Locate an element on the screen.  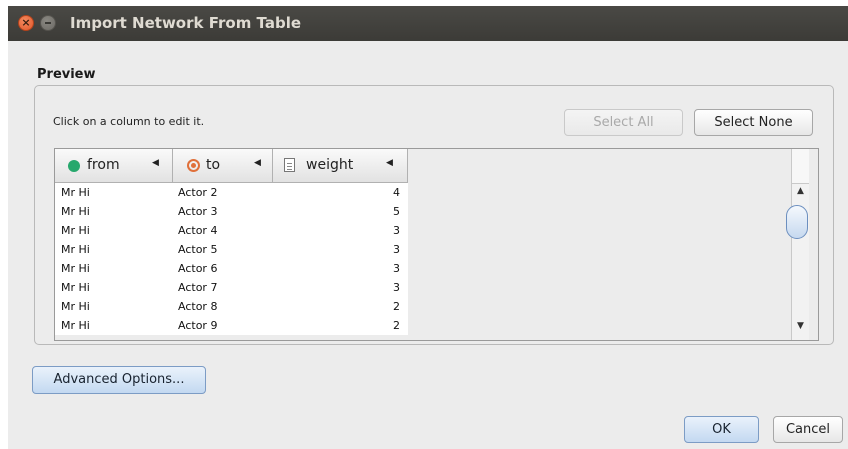
edge-attribute-icon is located at coordinates (289, 165).